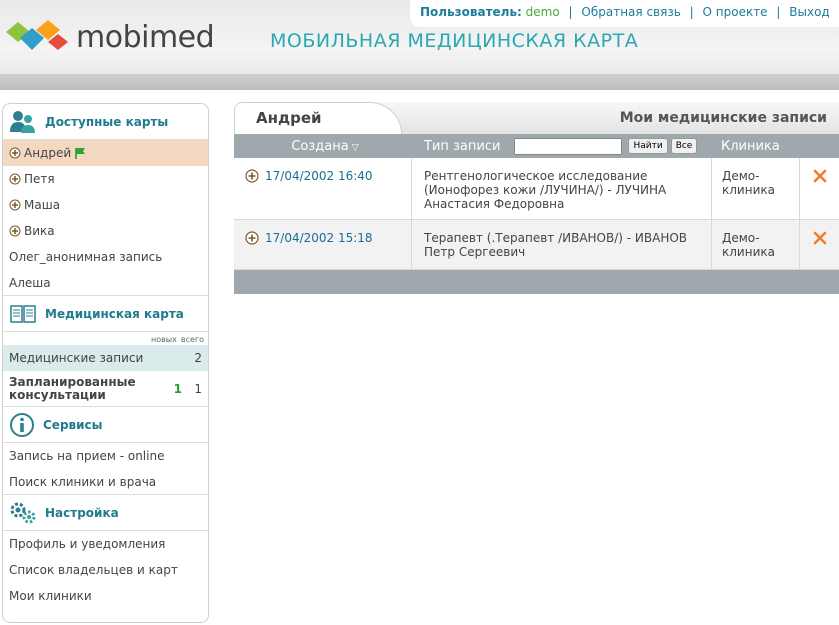 Image resolution: width=839 pixels, height=625 pixels. Describe the element at coordinates (37, 35) in the screenshot. I see `logo-icon` at that location.